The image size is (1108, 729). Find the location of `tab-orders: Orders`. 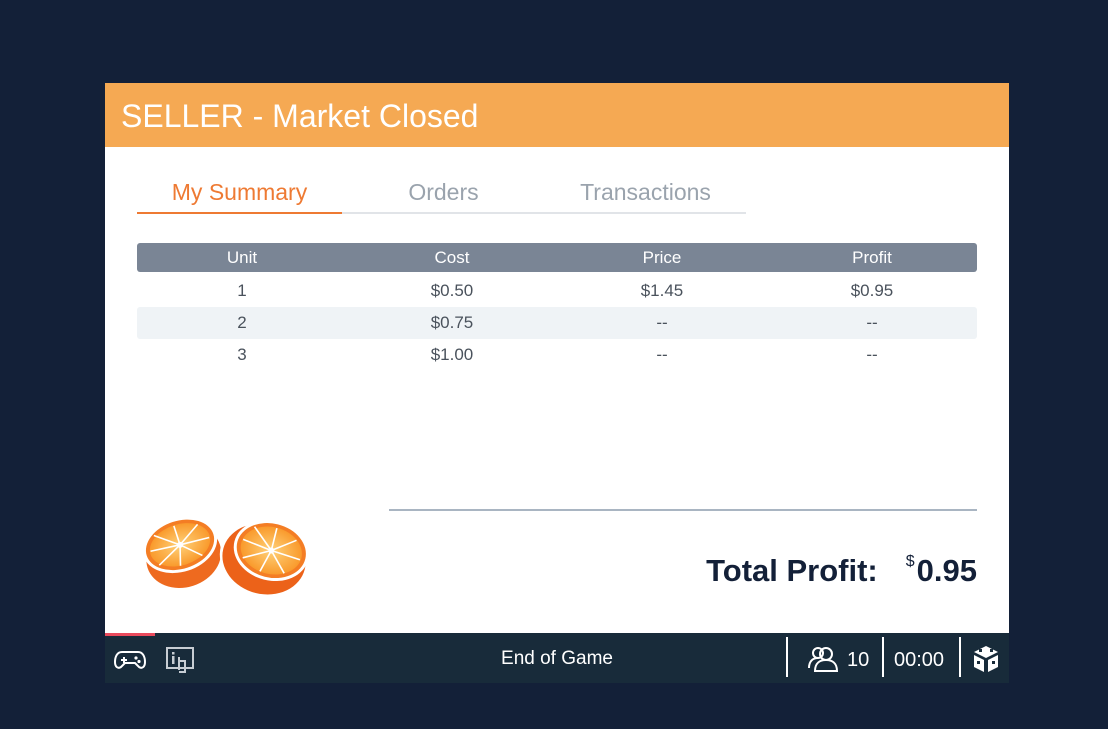

tab-orders: Orders is located at coordinates (443, 193).